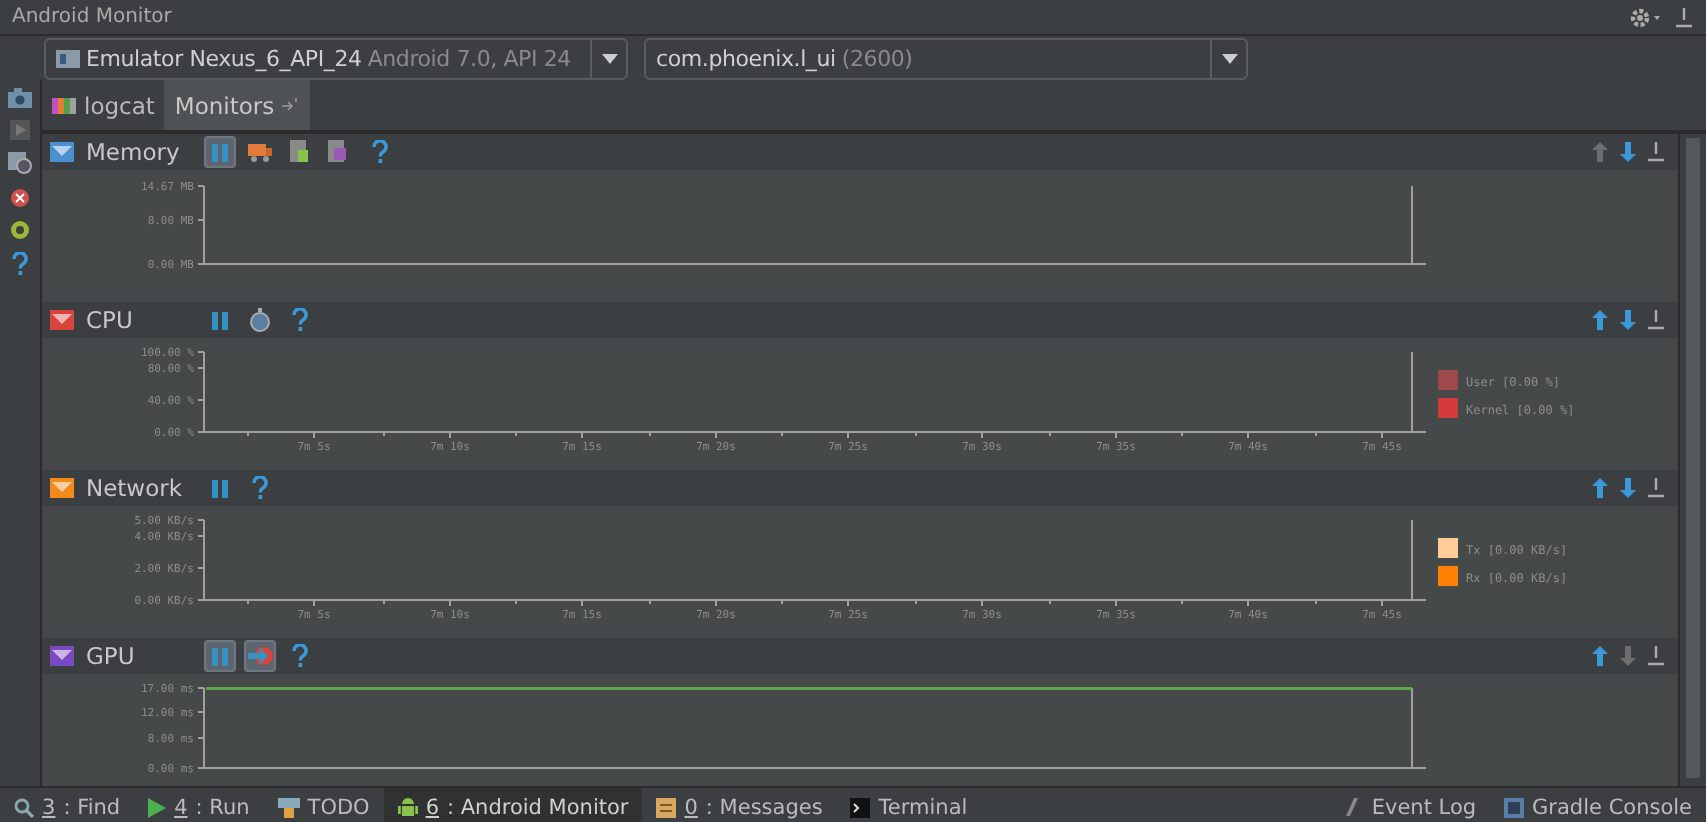  What do you see at coordinates (909, 805) in the screenshot?
I see `tool-window-button: Terminal` at bounding box center [909, 805].